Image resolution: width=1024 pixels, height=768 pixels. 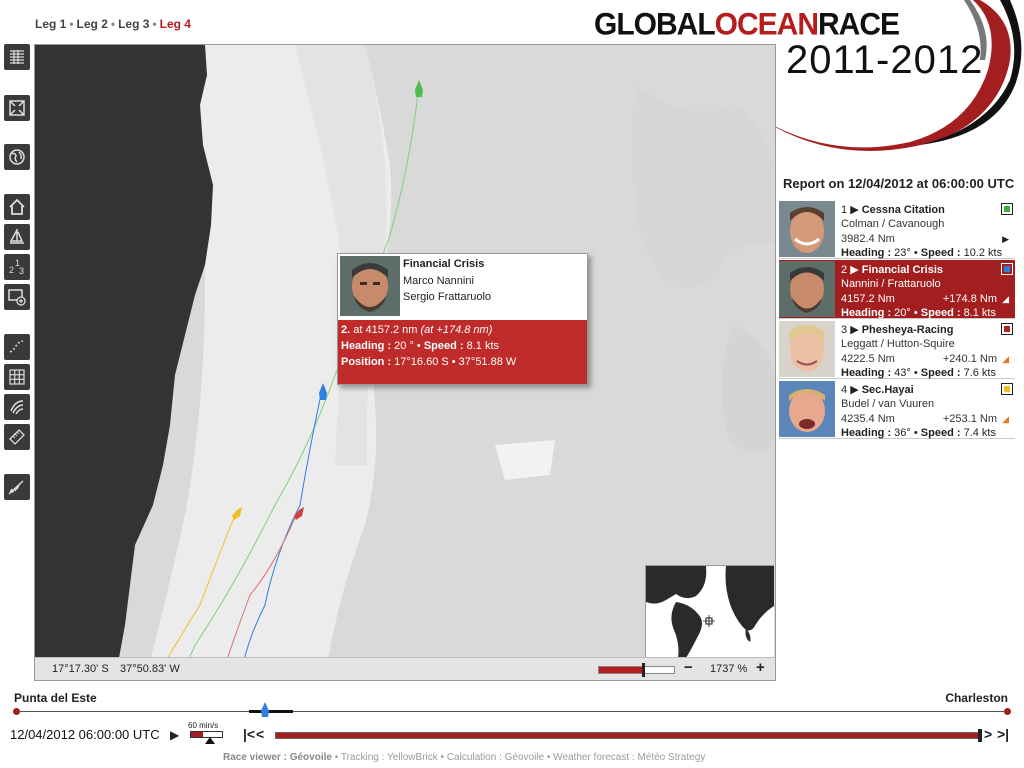 I want to click on ruler-button, so click(x=17, y=437).